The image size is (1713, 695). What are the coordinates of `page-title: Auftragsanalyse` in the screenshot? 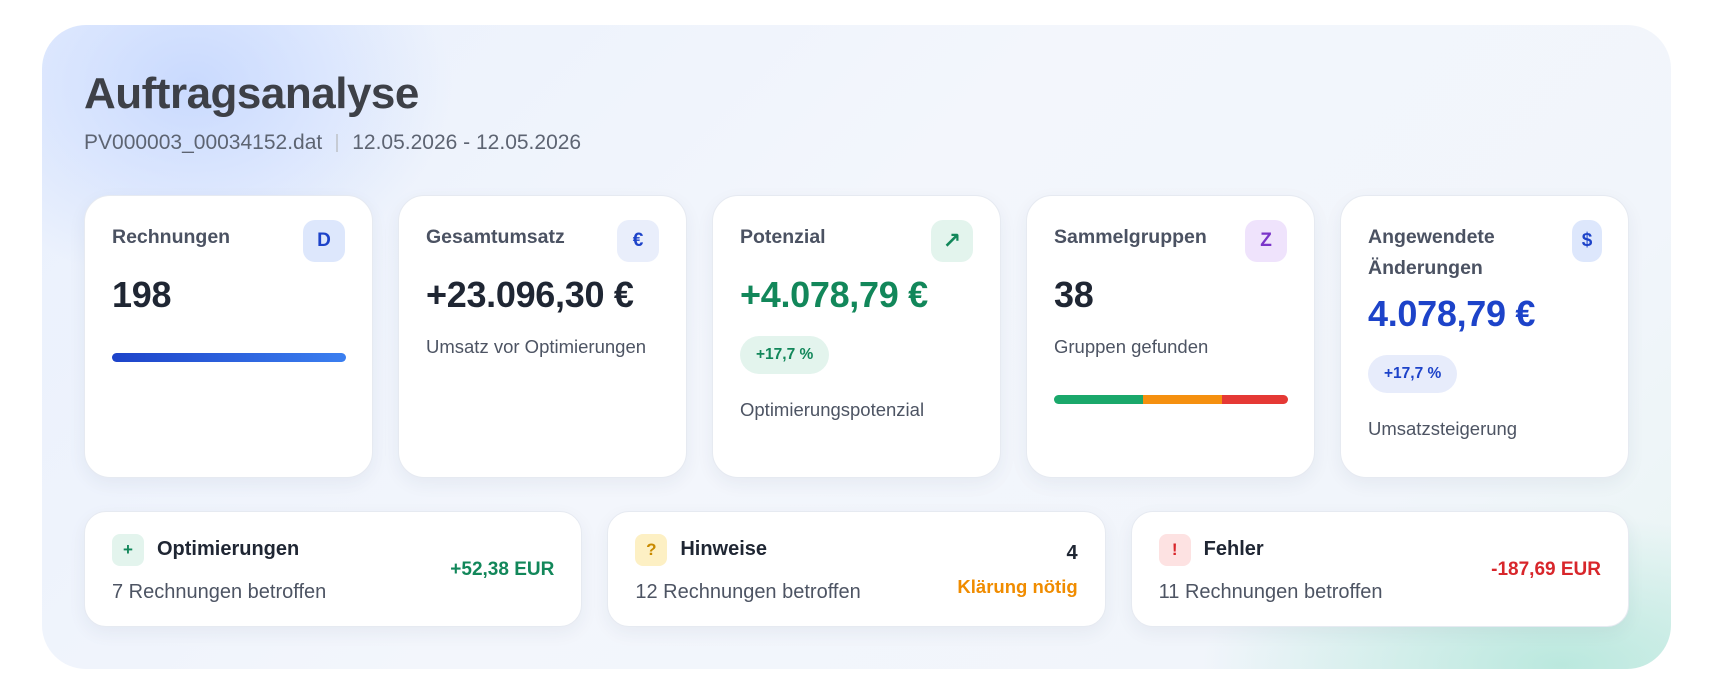 It's located at (251, 93).